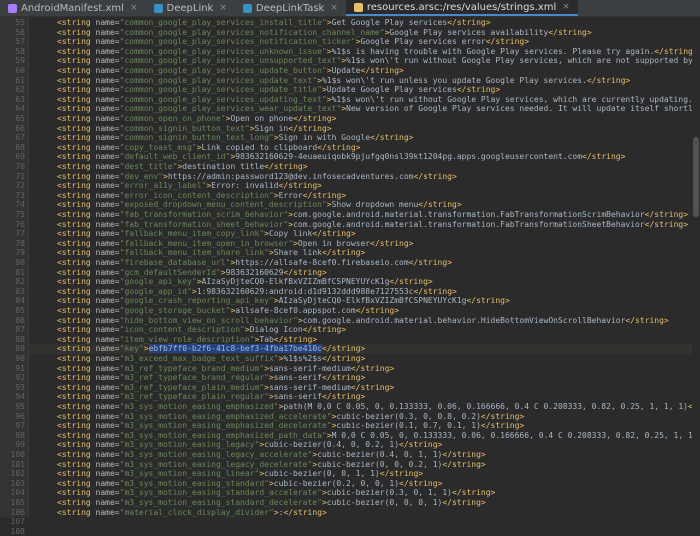 The image size is (700, 536). Describe the element at coordinates (17, 493) in the screenshot. I see `line-number: 104` at that location.